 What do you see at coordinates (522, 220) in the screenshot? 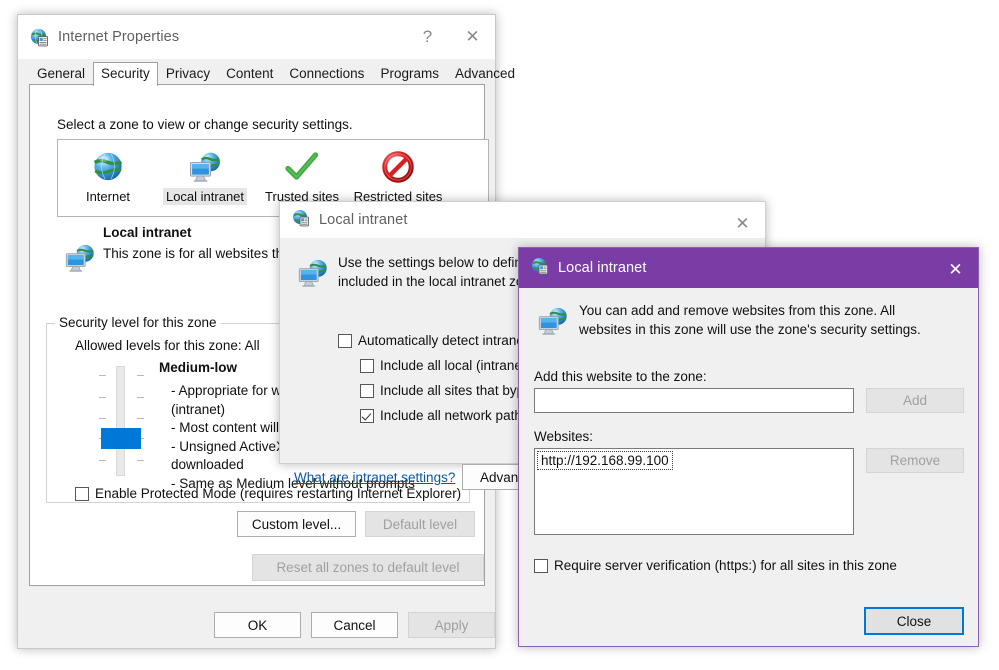
I see `local-intranet-settings-titlebar: Local intranet ✕` at bounding box center [522, 220].